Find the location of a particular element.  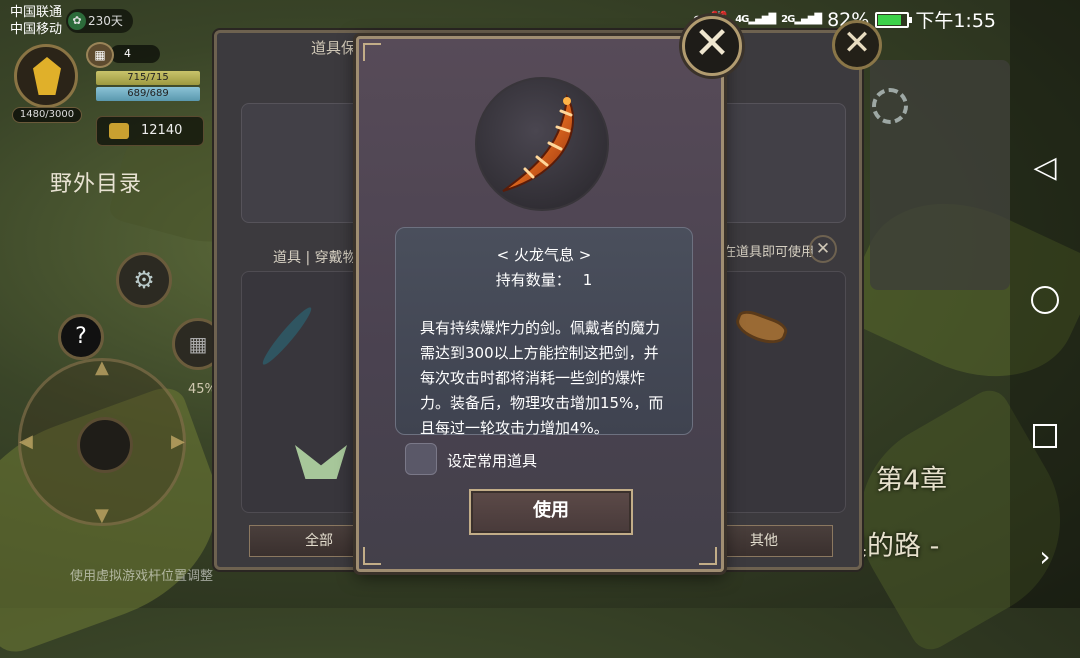

back-triangle-icon: ◁ is located at coordinates (1045, 167).